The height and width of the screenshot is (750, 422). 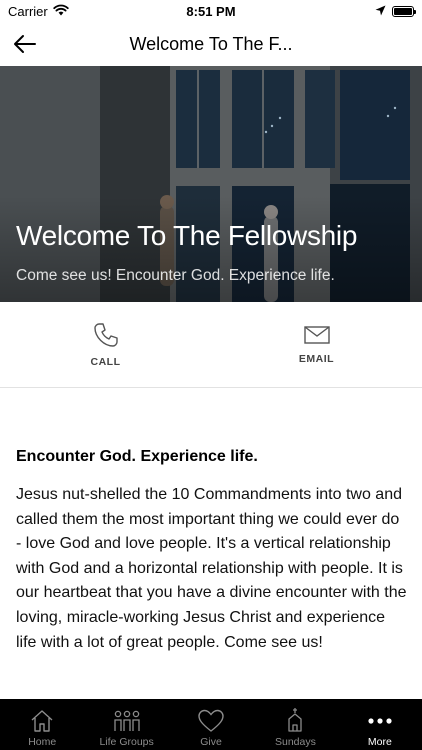 What do you see at coordinates (295, 720) in the screenshot?
I see `church-icon` at bounding box center [295, 720].